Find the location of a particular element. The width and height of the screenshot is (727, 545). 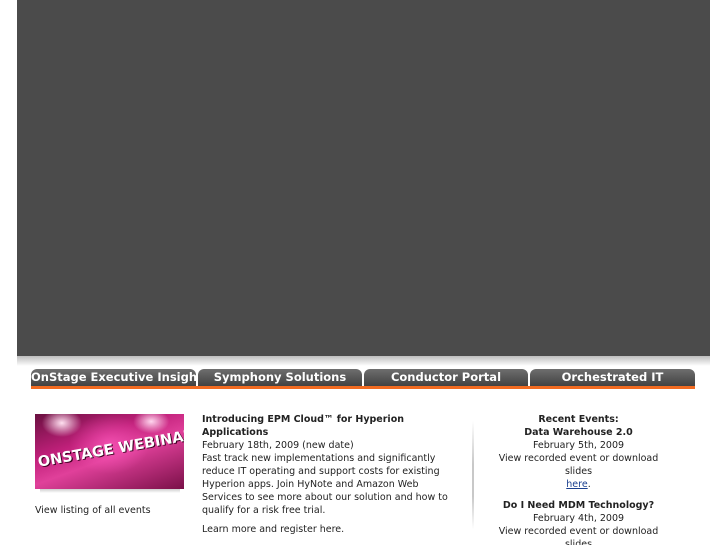

hero-shadow is located at coordinates (363, 361).